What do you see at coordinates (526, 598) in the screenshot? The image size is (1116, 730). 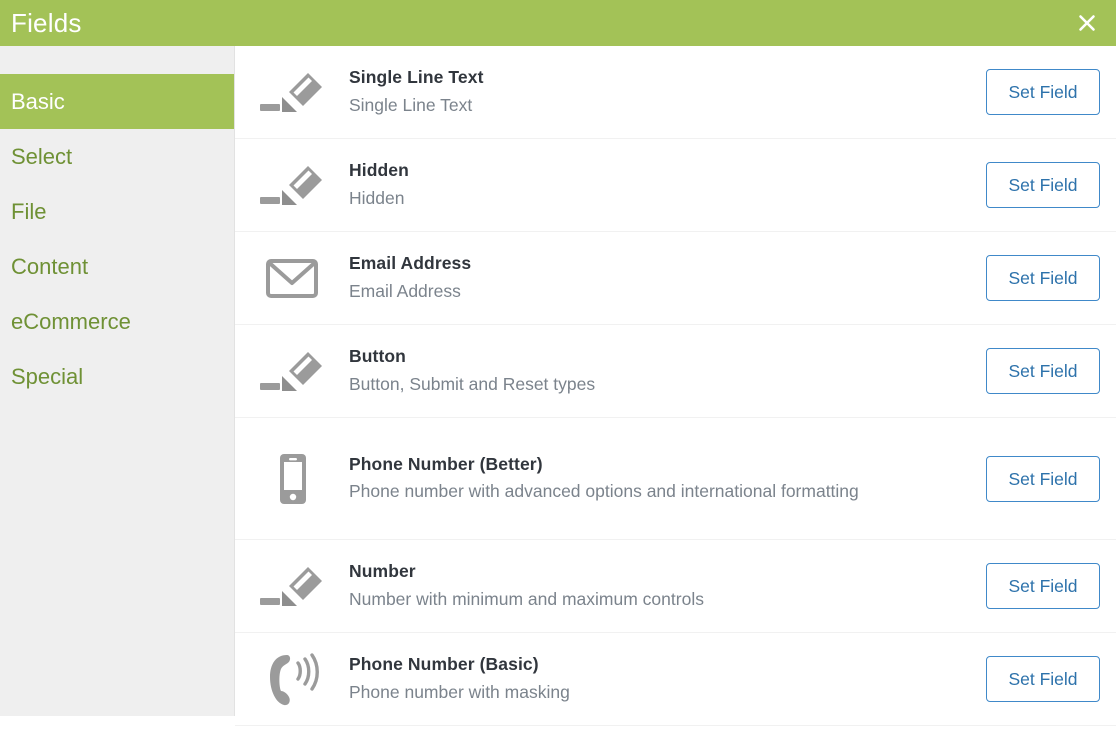 I see `field-description: Number with minimum and maximum controls` at bounding box center [526, 598].